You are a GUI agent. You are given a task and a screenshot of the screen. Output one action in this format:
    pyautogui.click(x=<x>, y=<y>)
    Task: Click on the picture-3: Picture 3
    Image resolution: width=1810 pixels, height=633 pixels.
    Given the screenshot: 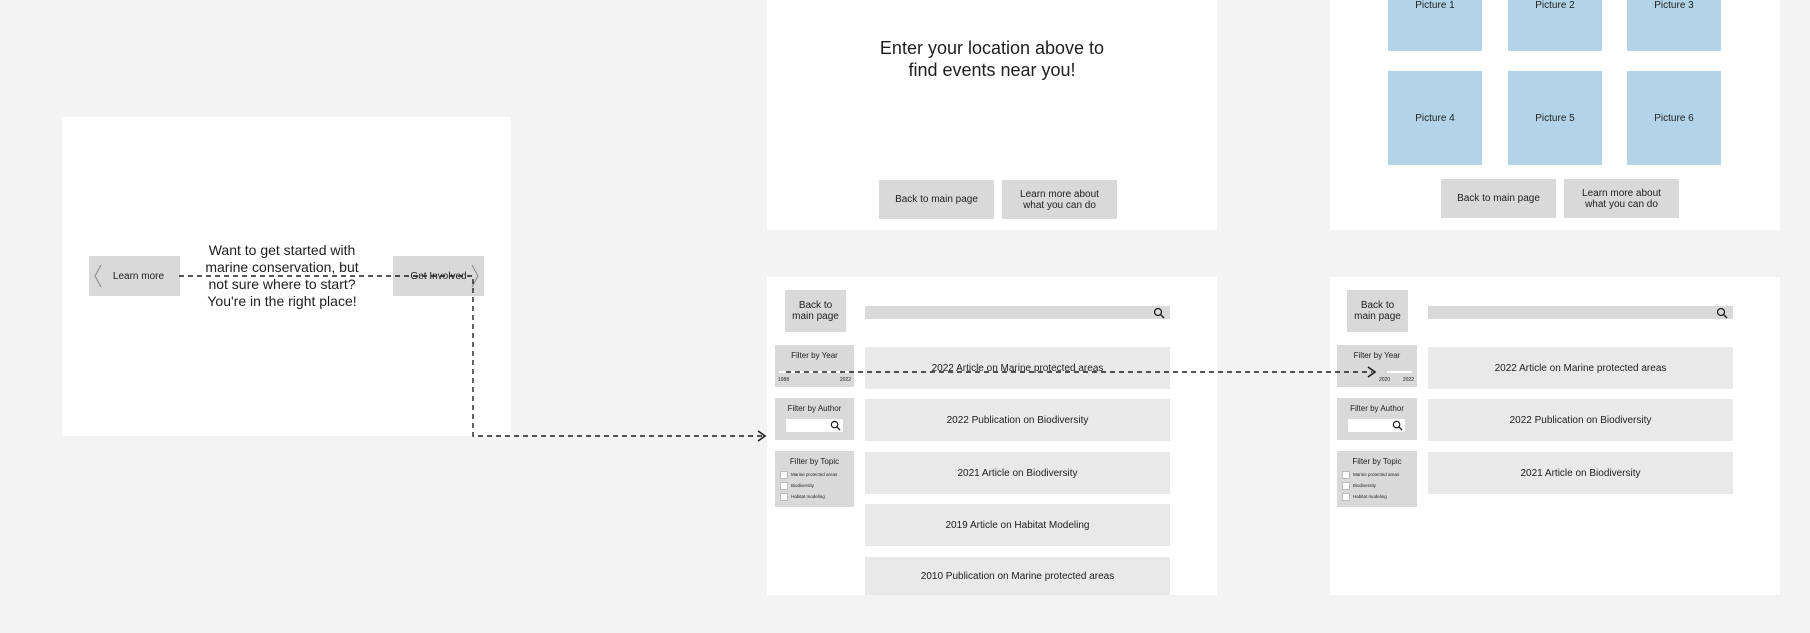 What is the action you would take?
    pyautogui.click(x=1674, y=25)
    